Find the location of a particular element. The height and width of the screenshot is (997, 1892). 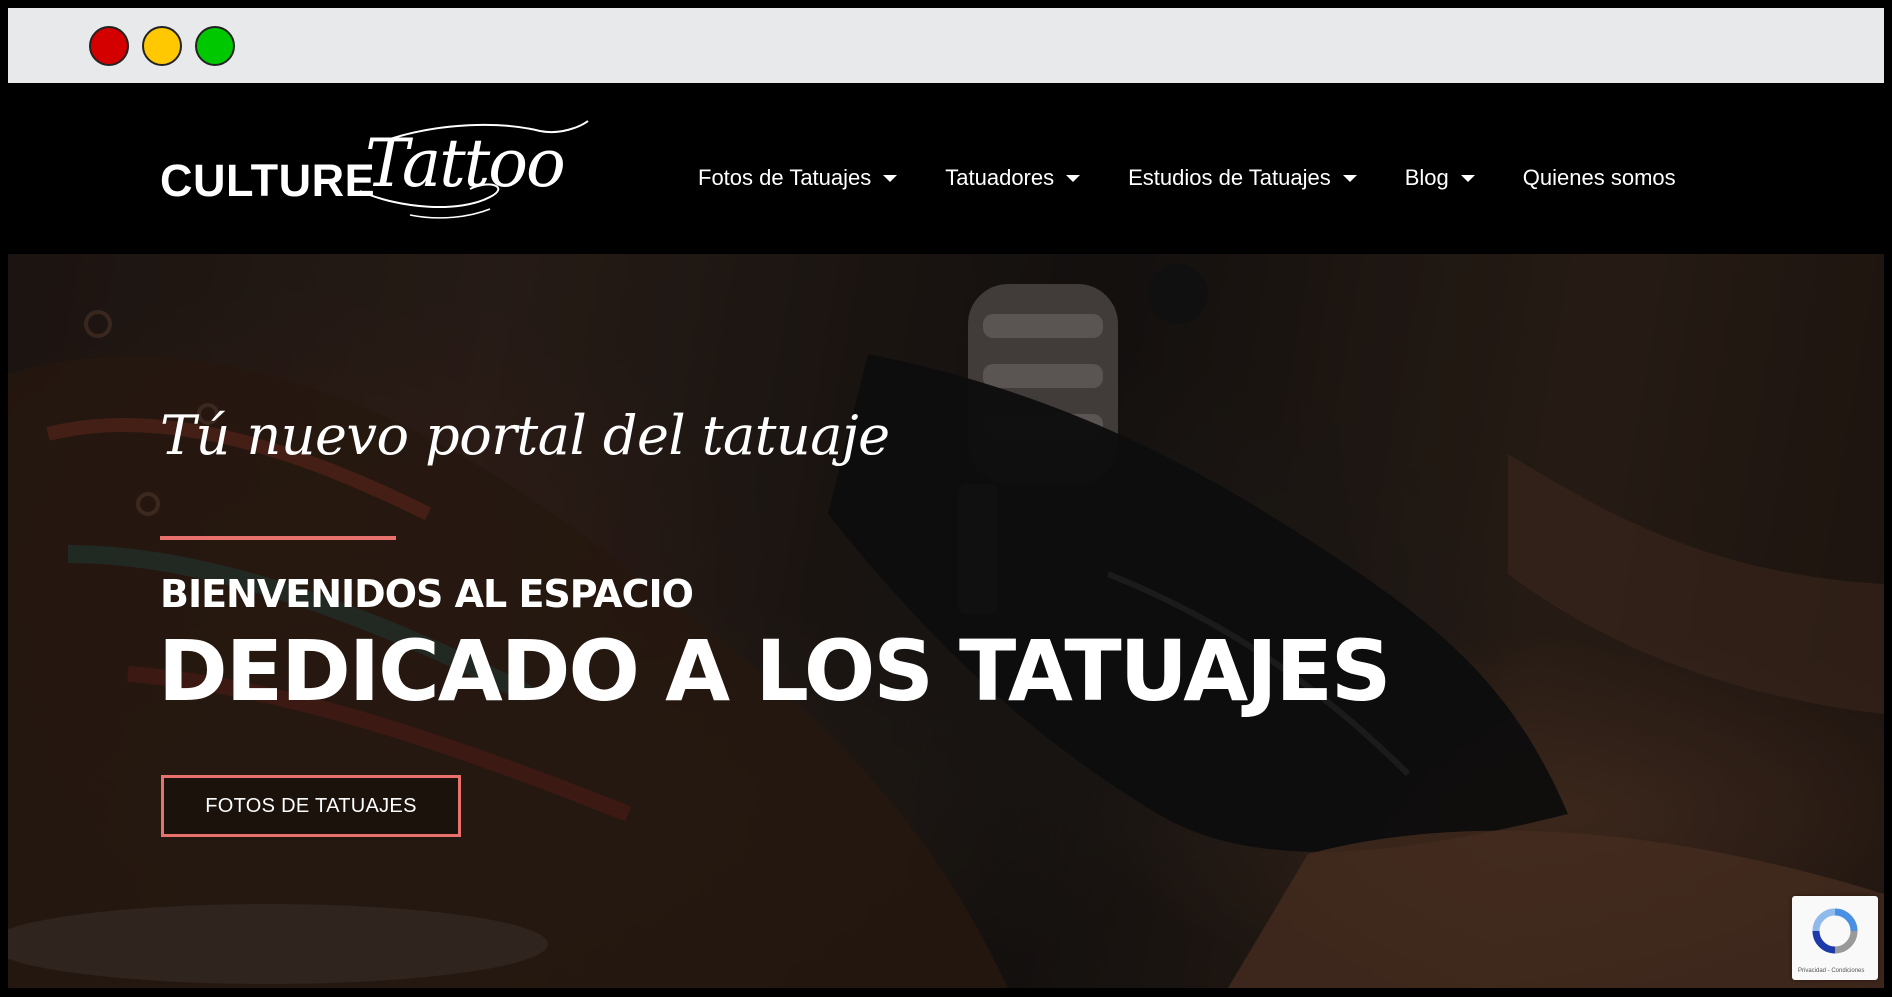

nav-item-blog: Blog is located at coordinates (1440, 178).